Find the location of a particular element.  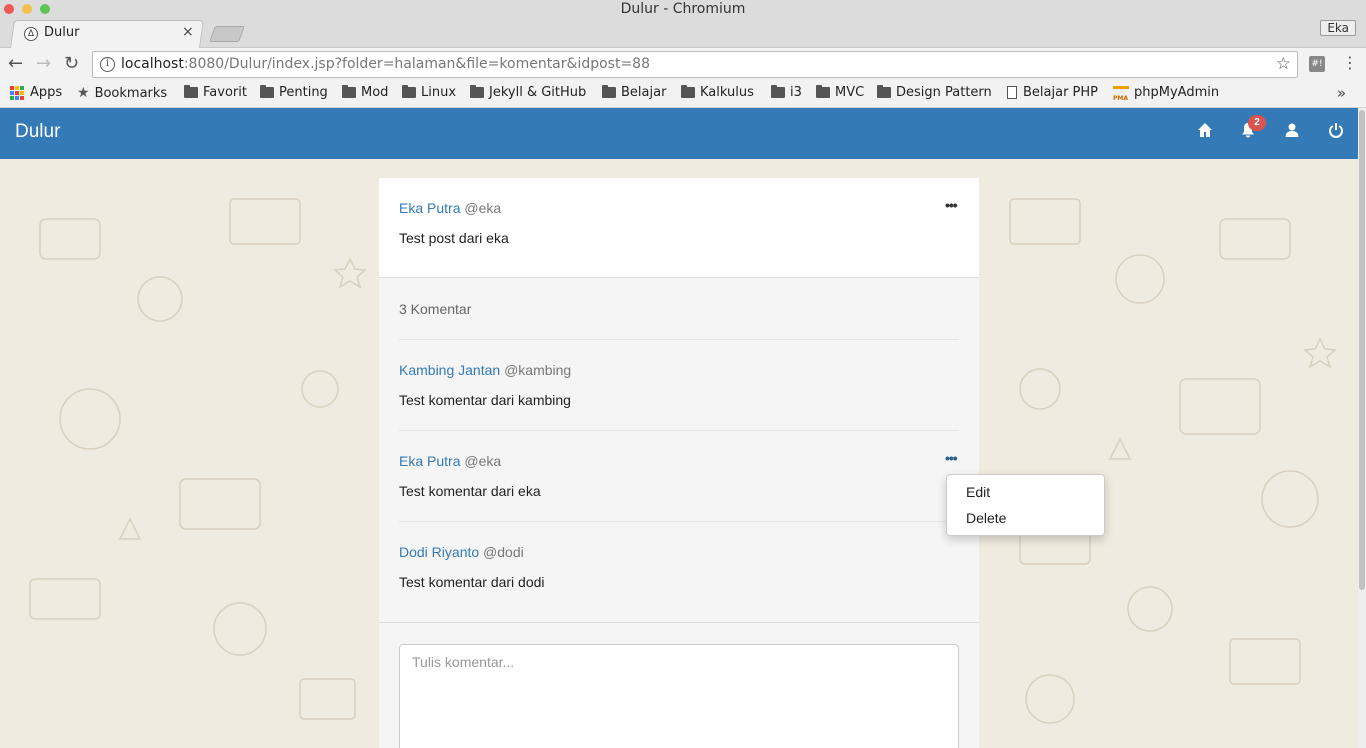

bookmark-belajar-php: Belajar PHP is located at coordinates (1052, 92).